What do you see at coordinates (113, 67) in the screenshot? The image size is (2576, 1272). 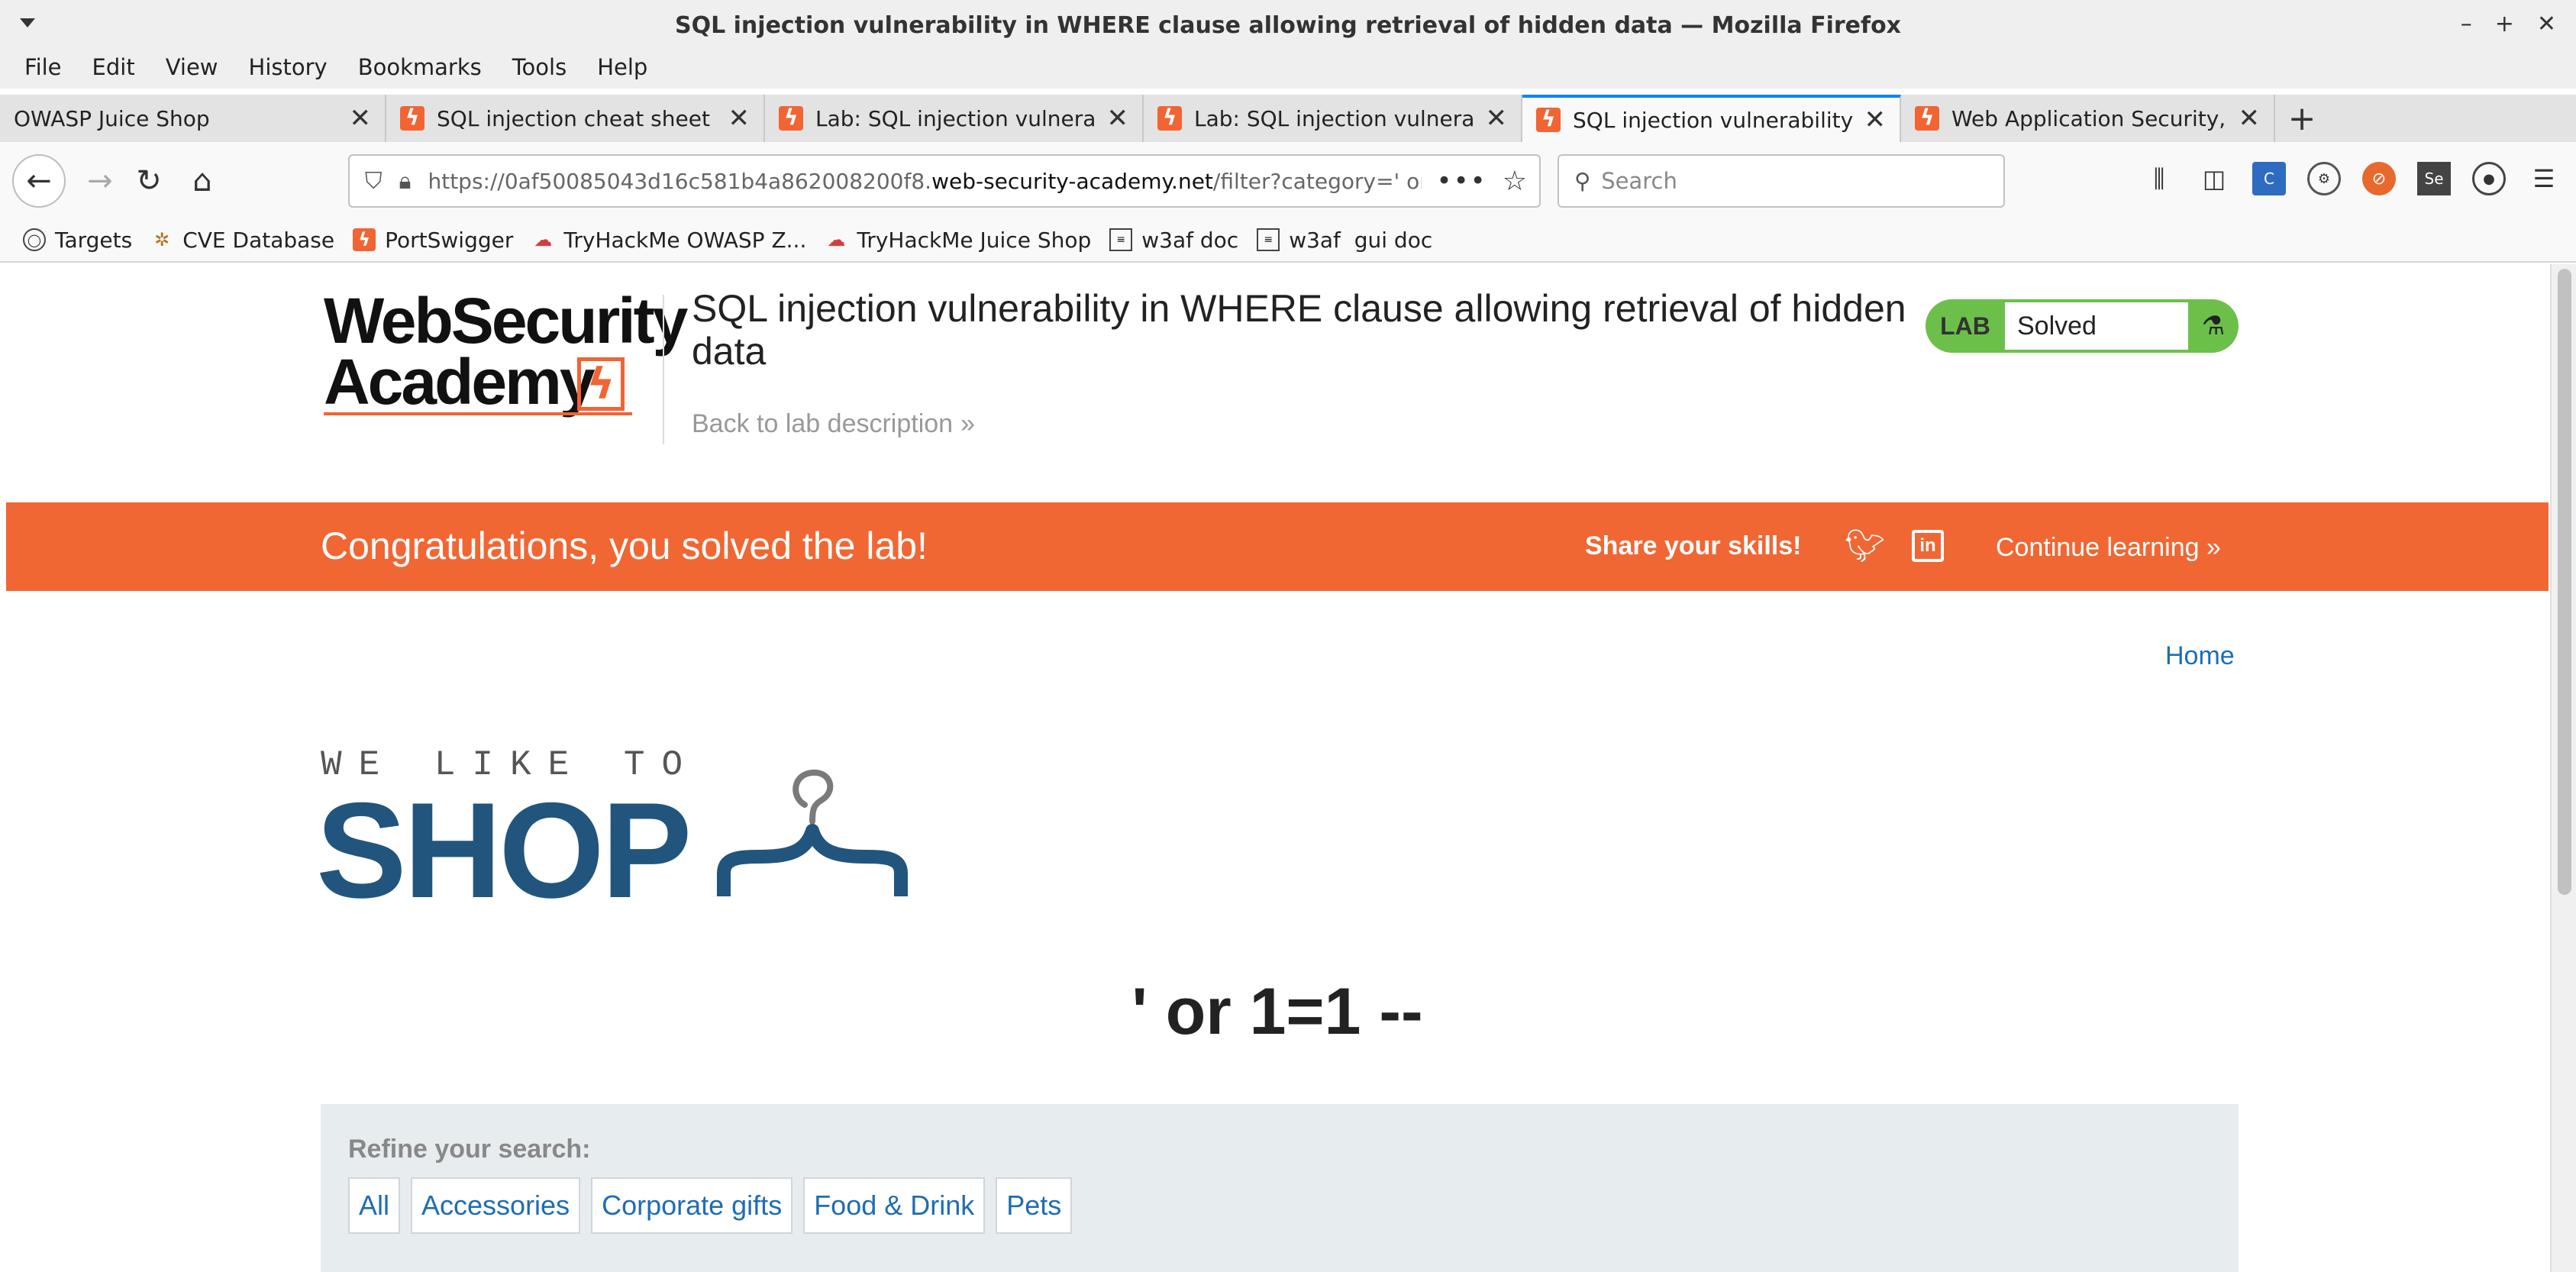 I see `menu-edit: Edit` at bounding box center [113, 67].